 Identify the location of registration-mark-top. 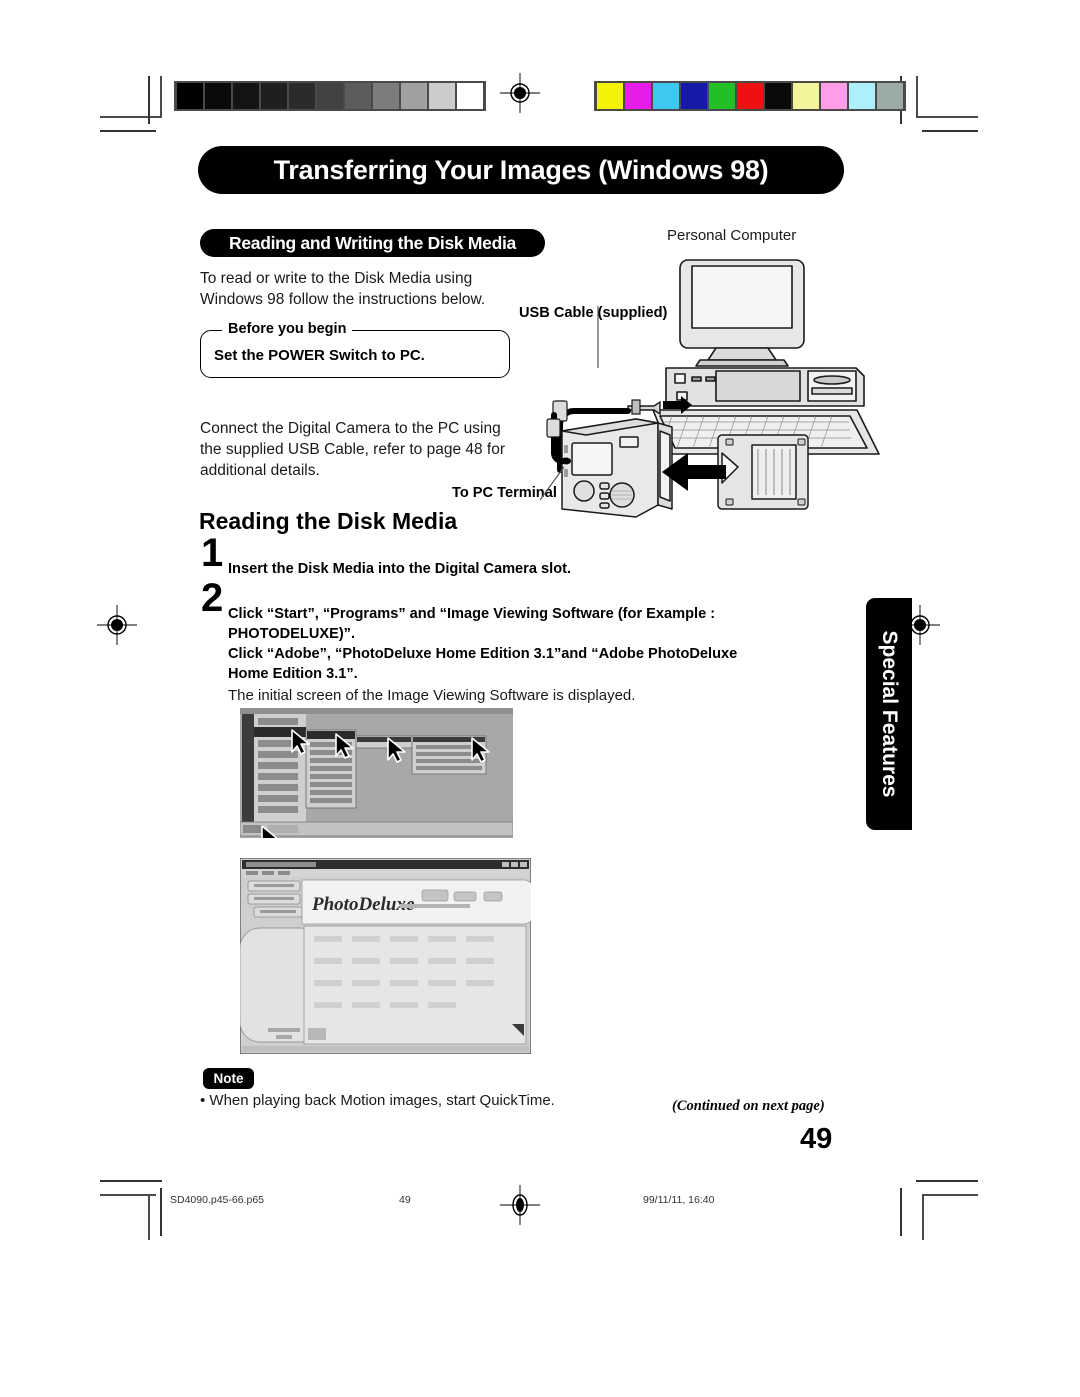
(520, 93).